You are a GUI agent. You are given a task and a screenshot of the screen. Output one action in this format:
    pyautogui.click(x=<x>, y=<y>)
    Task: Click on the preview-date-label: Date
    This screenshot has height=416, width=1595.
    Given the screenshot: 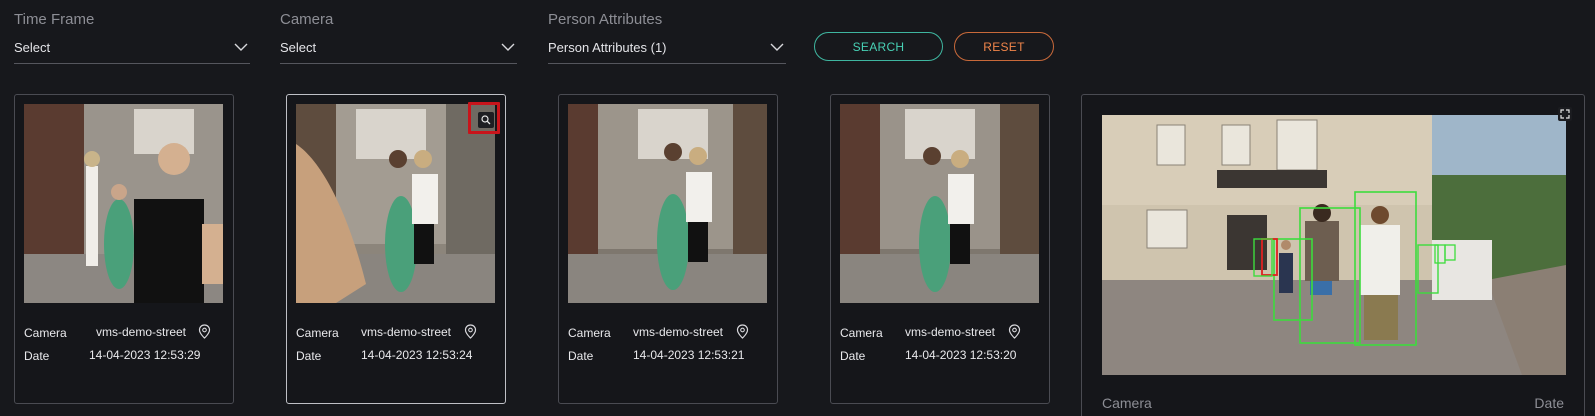 What is the action you would take?
    pyautogui.click(x=1549, y=403)
    